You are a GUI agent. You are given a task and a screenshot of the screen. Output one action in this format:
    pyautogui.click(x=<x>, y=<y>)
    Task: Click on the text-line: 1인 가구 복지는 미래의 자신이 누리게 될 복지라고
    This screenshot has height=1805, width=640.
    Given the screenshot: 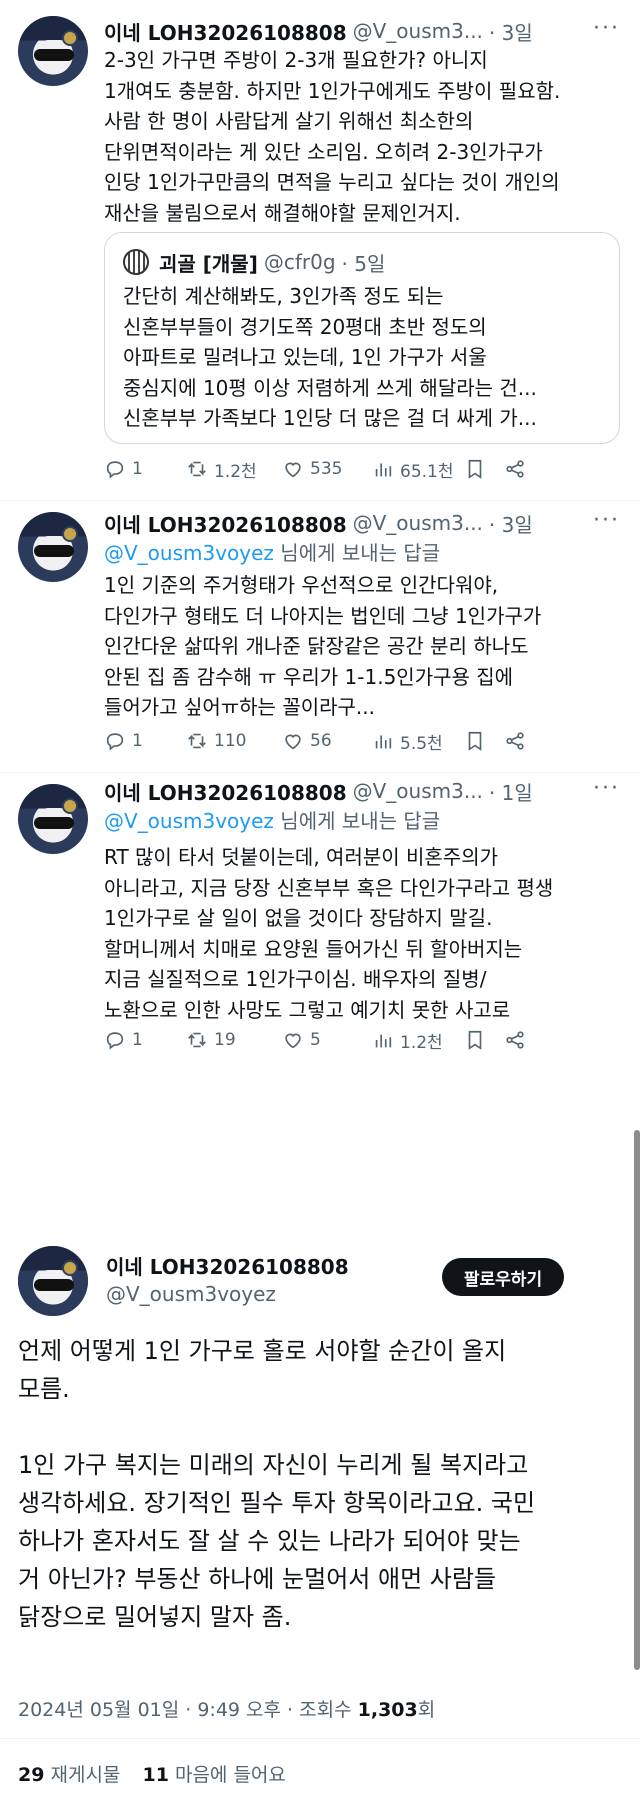 What is the action you would take?
    pyautogui.click(x=273, y=1465)
    